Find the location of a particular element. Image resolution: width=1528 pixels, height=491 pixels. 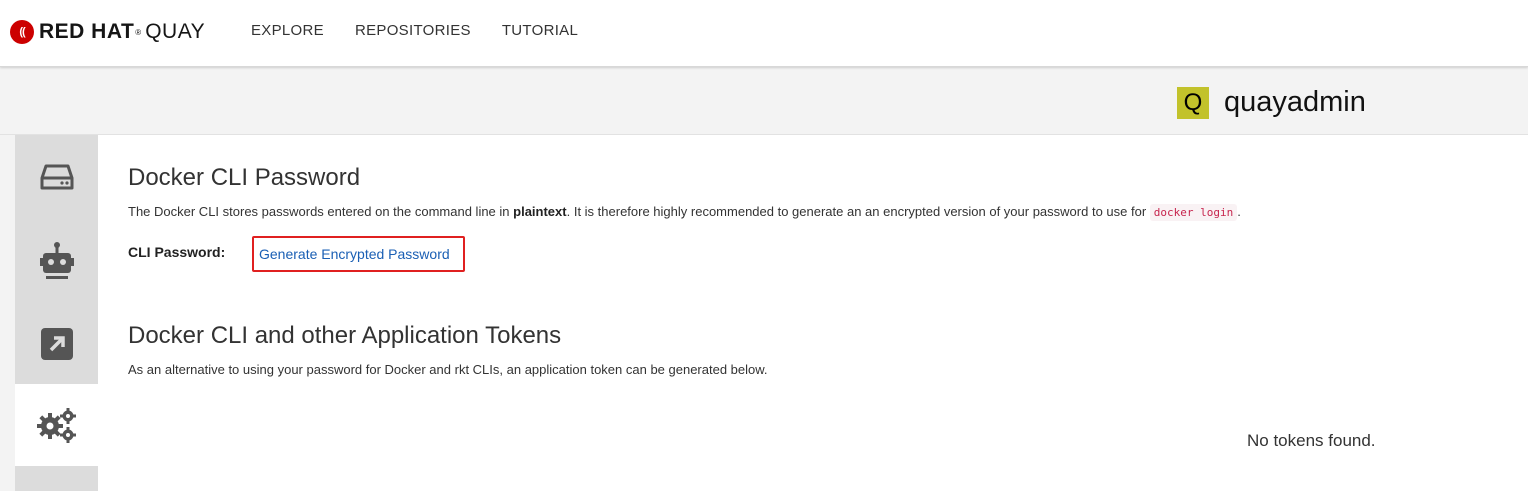

gears-icon is located at coordinates (56, 425).